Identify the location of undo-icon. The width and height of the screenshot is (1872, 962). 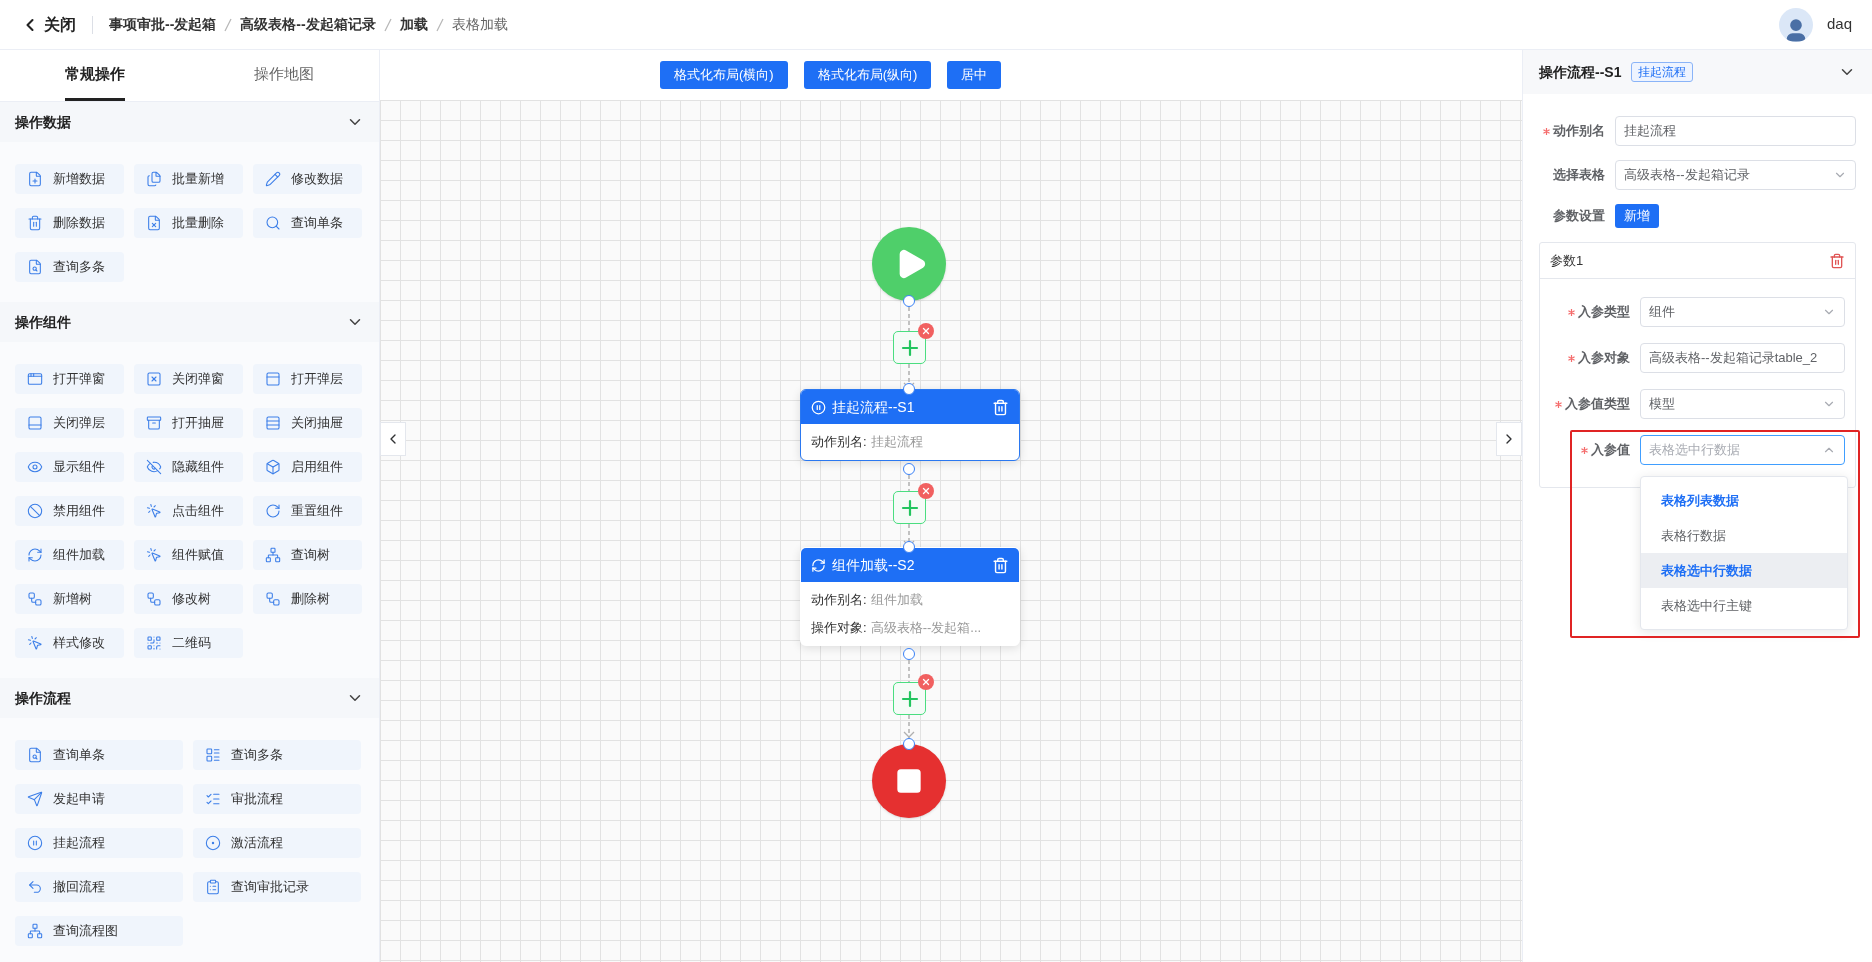
(35, 887).